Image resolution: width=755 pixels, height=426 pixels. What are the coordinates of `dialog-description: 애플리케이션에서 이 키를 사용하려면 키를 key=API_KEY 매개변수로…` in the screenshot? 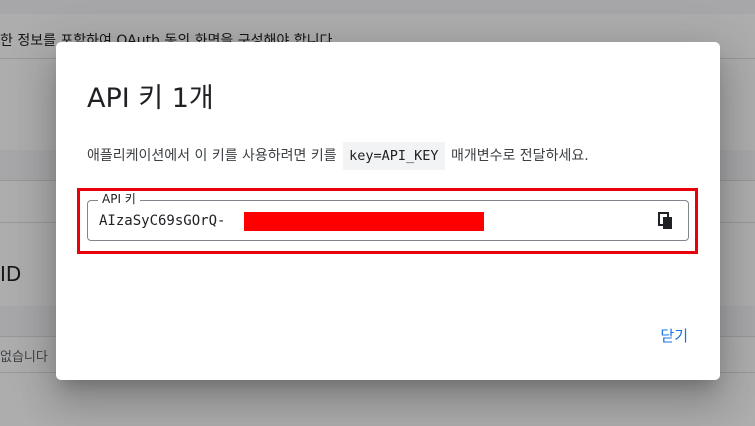 It's located at (338, 156).